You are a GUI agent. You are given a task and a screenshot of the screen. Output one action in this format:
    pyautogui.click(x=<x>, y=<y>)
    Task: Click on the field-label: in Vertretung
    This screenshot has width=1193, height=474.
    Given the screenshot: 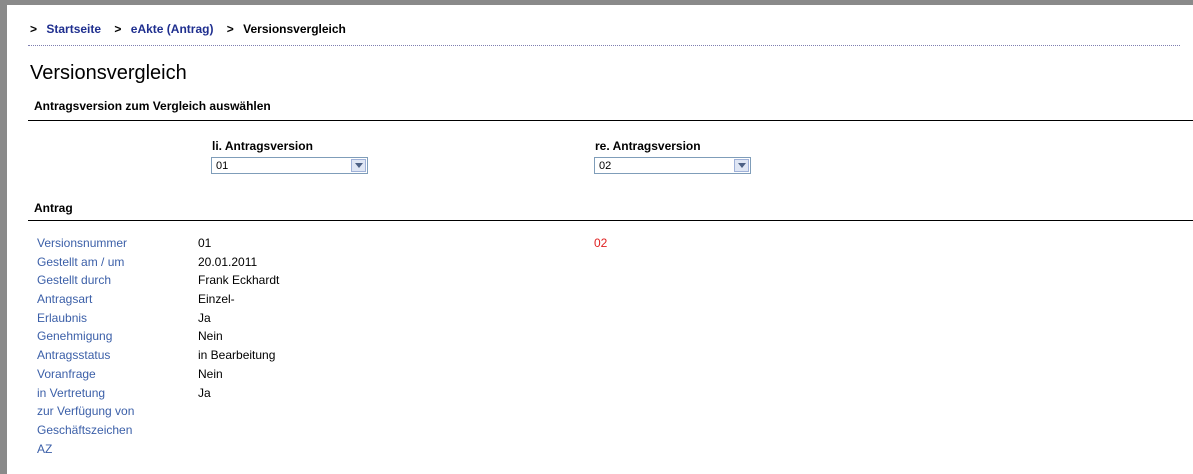 What is the action you would take?
    pyautogui.click(x=71, y=392)
    